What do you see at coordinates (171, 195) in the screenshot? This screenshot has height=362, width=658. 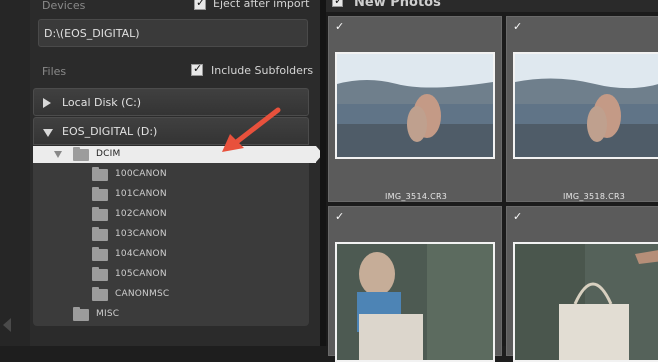 I see `folder-row: 101CANON` at bounding box center [171, 195].